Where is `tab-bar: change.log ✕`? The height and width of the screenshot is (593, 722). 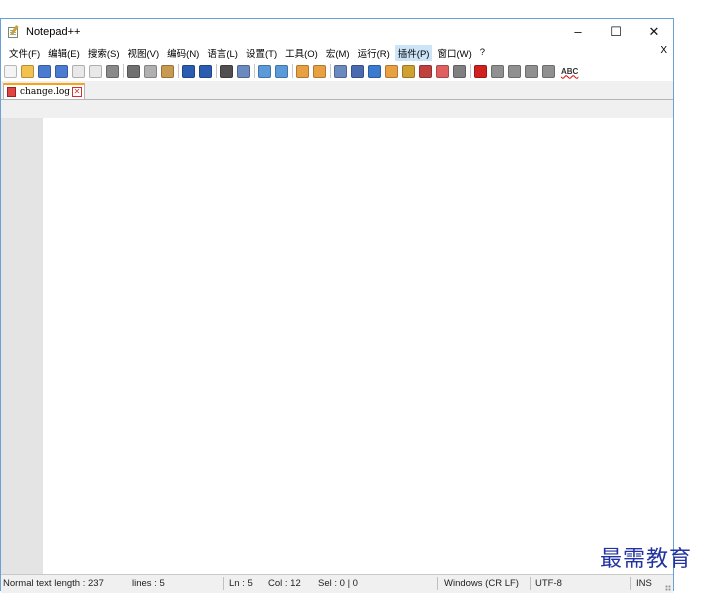 tab-bar: change.log ✕ is located at coordinates (337, 90).